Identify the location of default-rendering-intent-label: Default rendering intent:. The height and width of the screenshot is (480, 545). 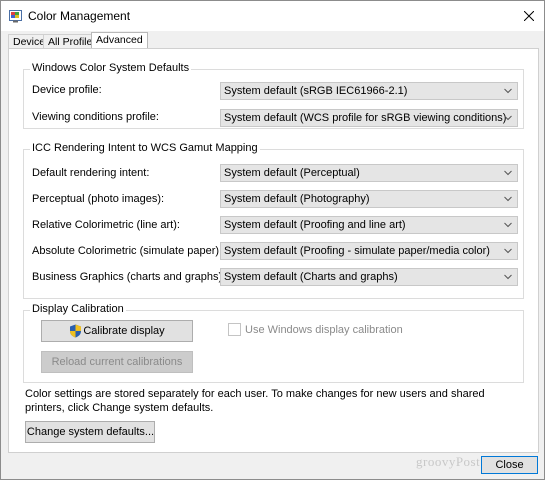
(91, 173).